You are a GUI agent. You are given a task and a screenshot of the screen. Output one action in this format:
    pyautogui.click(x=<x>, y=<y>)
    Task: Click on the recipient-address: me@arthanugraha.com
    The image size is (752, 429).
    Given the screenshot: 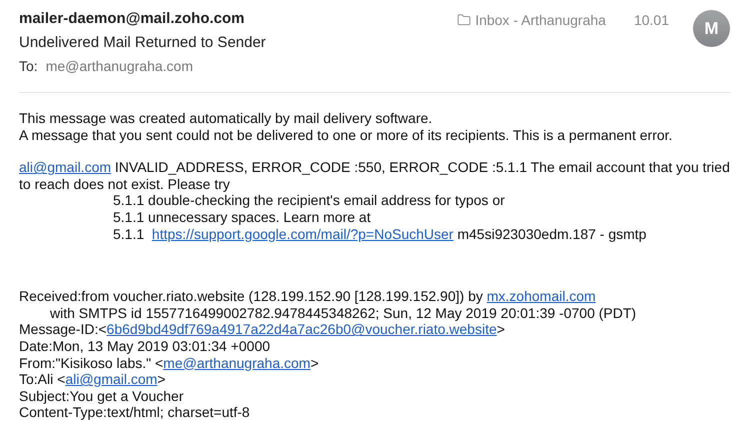 What is the action you would take?
    pyautogui.click(x=119, y=66)
    